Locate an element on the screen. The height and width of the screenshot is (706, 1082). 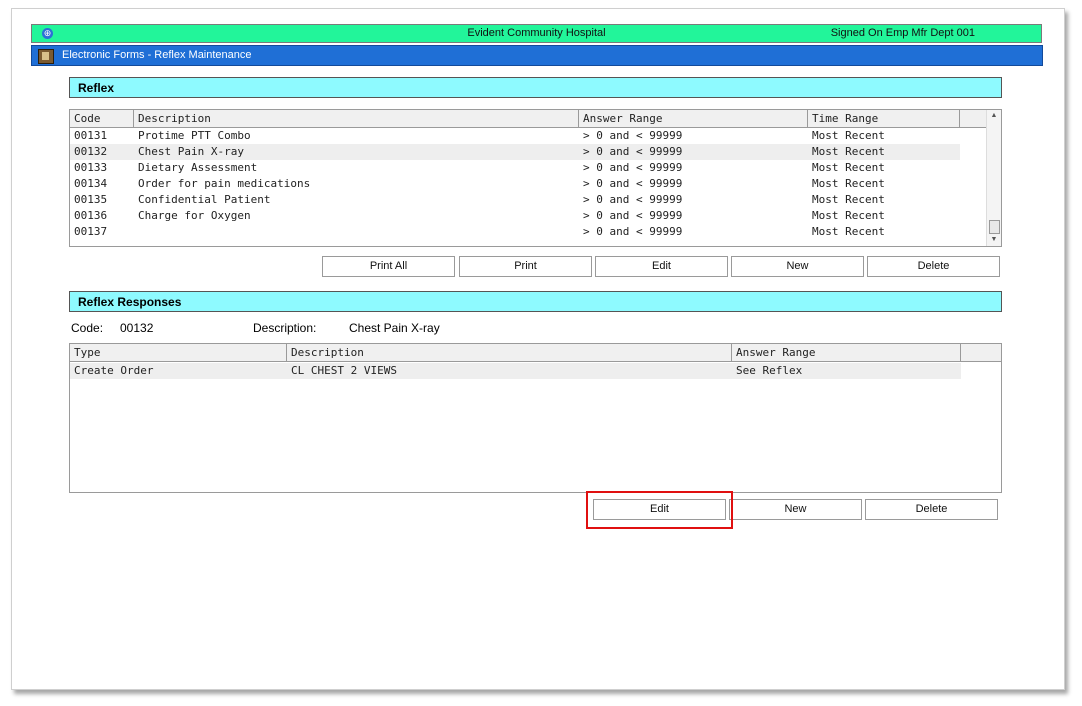
reflex-edit-button: Edit is located at coordinates (661, 266).